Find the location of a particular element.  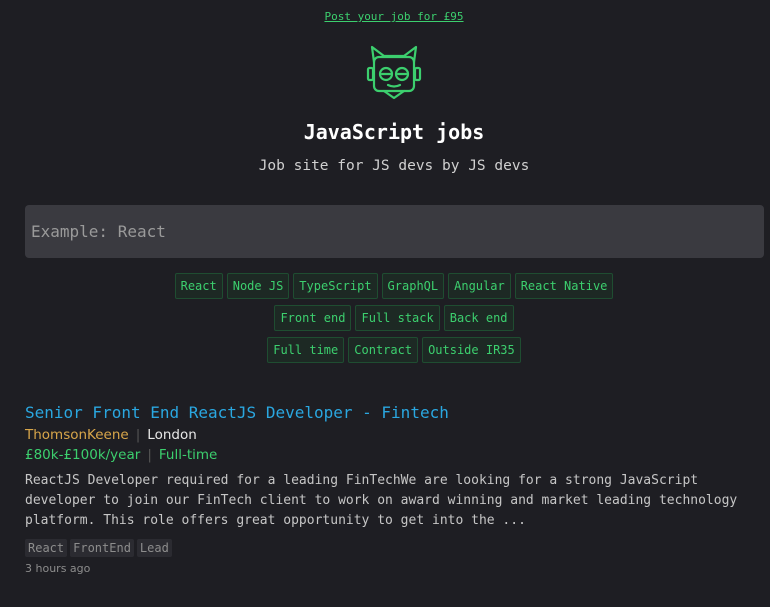

filter-tag-outside-ir35: Outside IR35 is located at coordinates (471, 350).